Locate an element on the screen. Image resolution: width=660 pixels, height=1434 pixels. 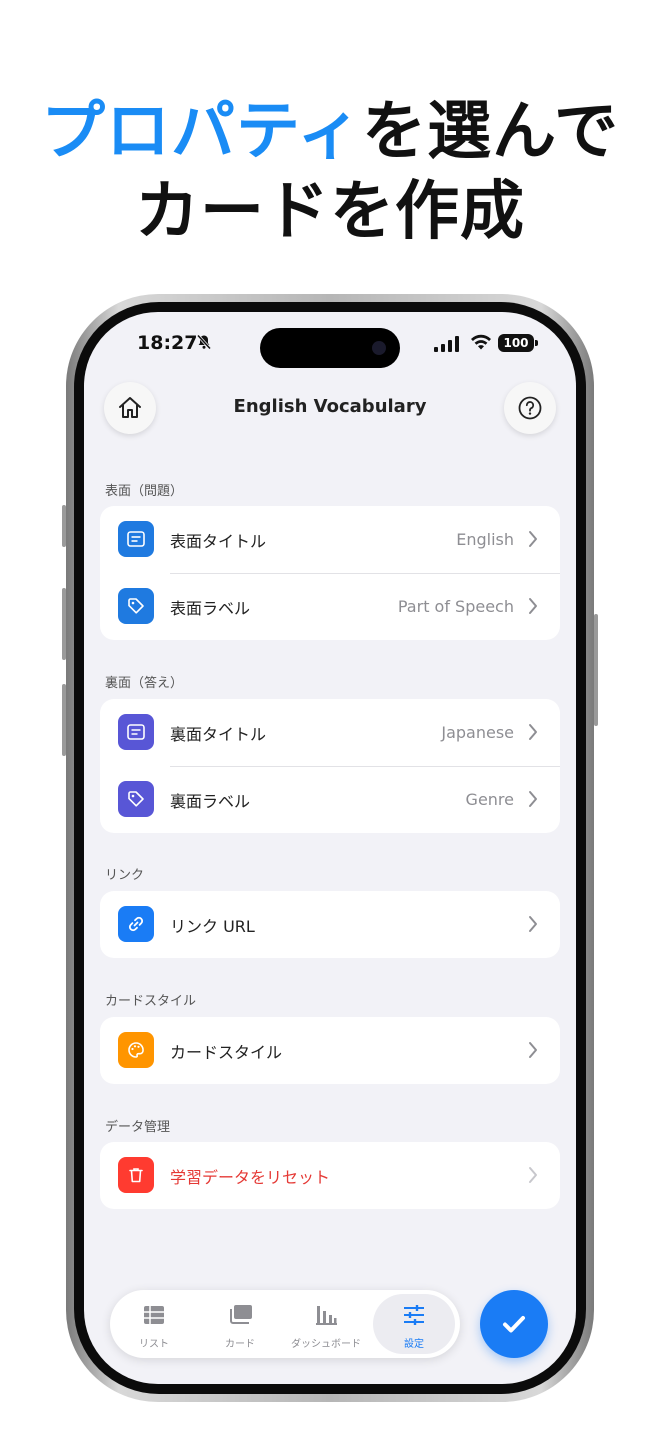
row-value: Japanese is located at coordinates (477, 732).